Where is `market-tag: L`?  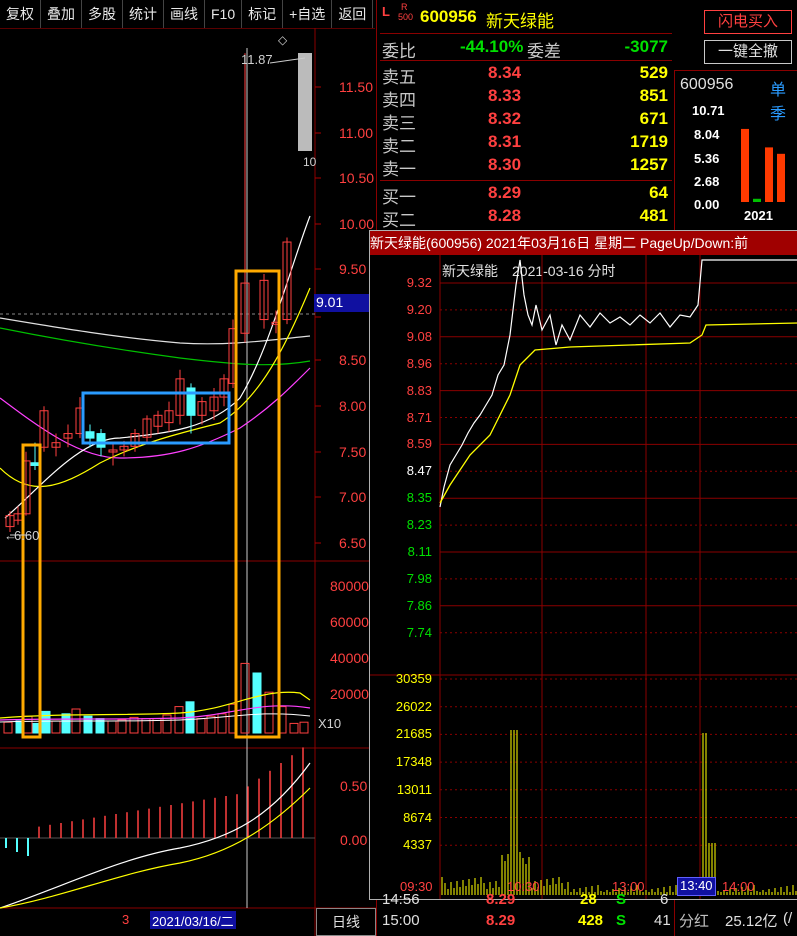 market-tag: L is located at coordinates (386, 11).